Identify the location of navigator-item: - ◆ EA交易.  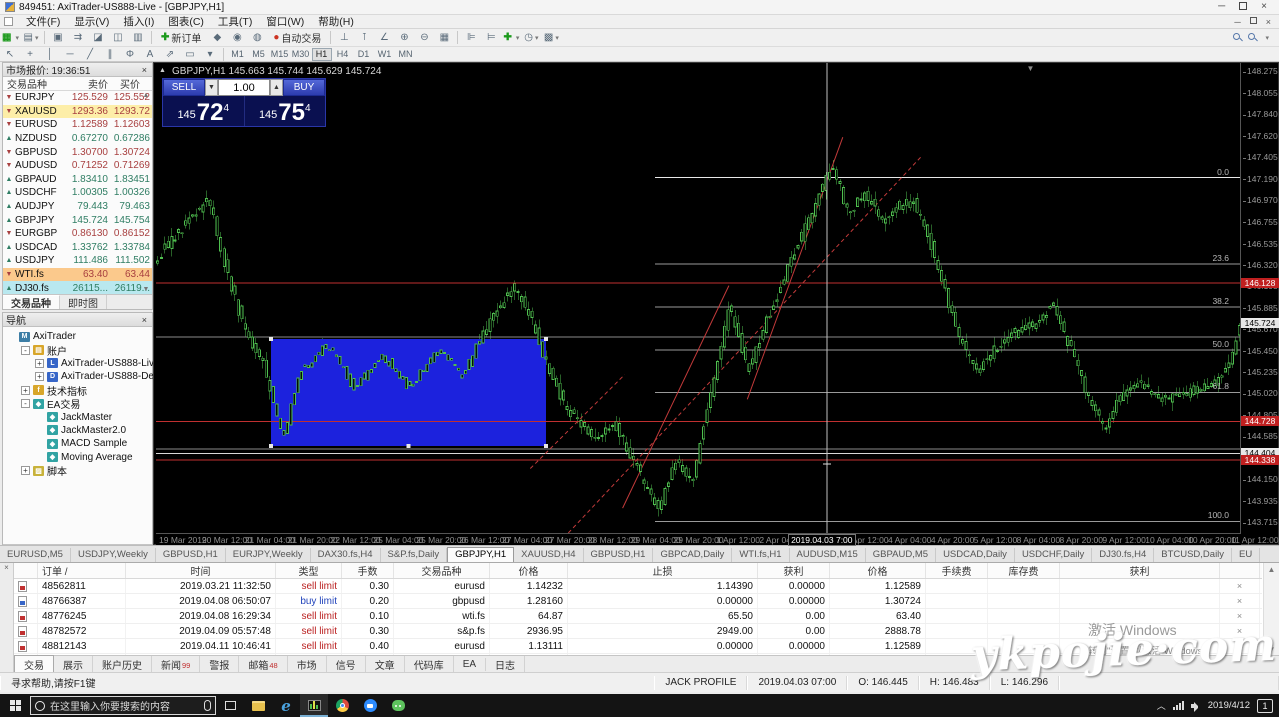
(79, 404).